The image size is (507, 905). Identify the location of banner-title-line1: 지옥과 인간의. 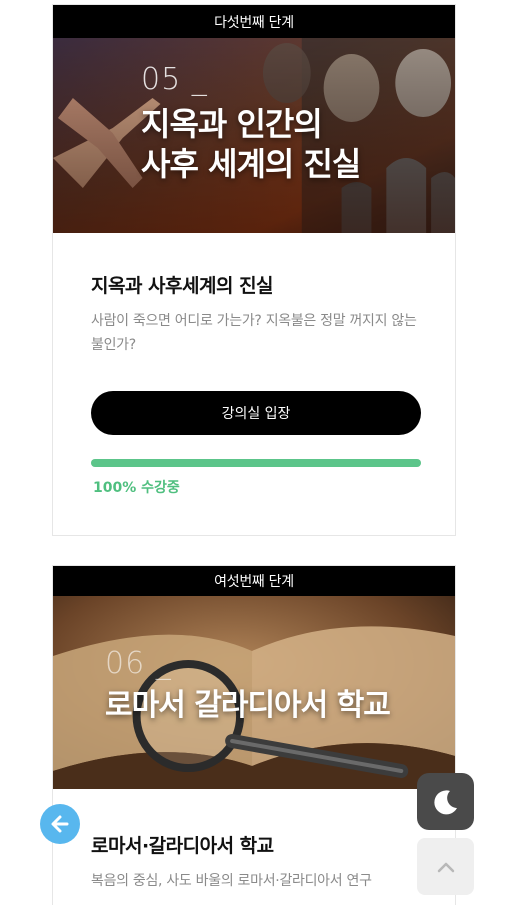
(232, 124).